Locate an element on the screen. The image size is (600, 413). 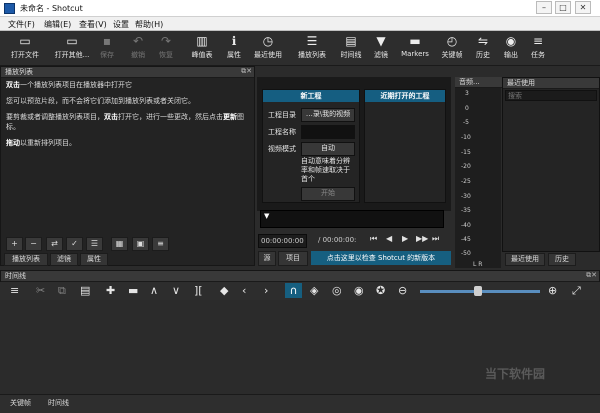
timecode-current: 00:00:00:00 is located at coordinates (282, 241).